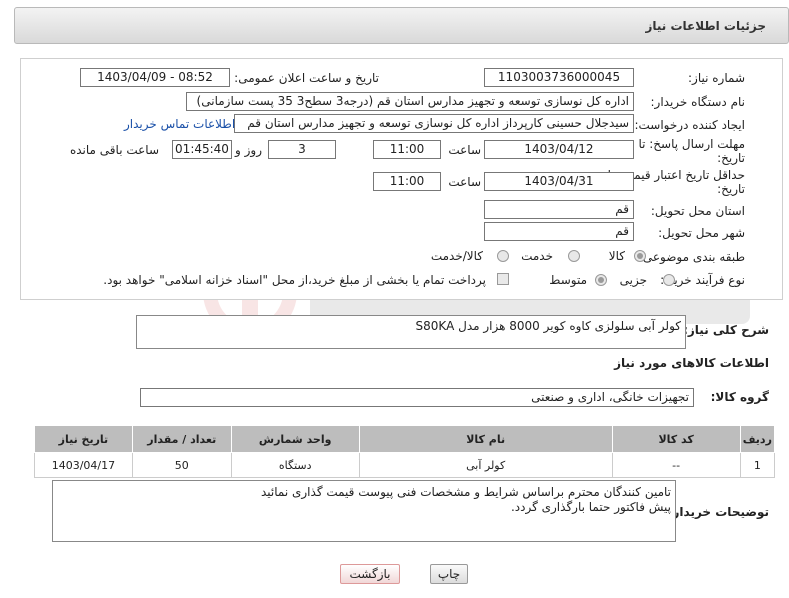 The height and width of the screenshot is (598, 789). Describe the element at coordinates (731, 158) in the screenshot. I see `deadline-label-date: تاریخ:` at that location.